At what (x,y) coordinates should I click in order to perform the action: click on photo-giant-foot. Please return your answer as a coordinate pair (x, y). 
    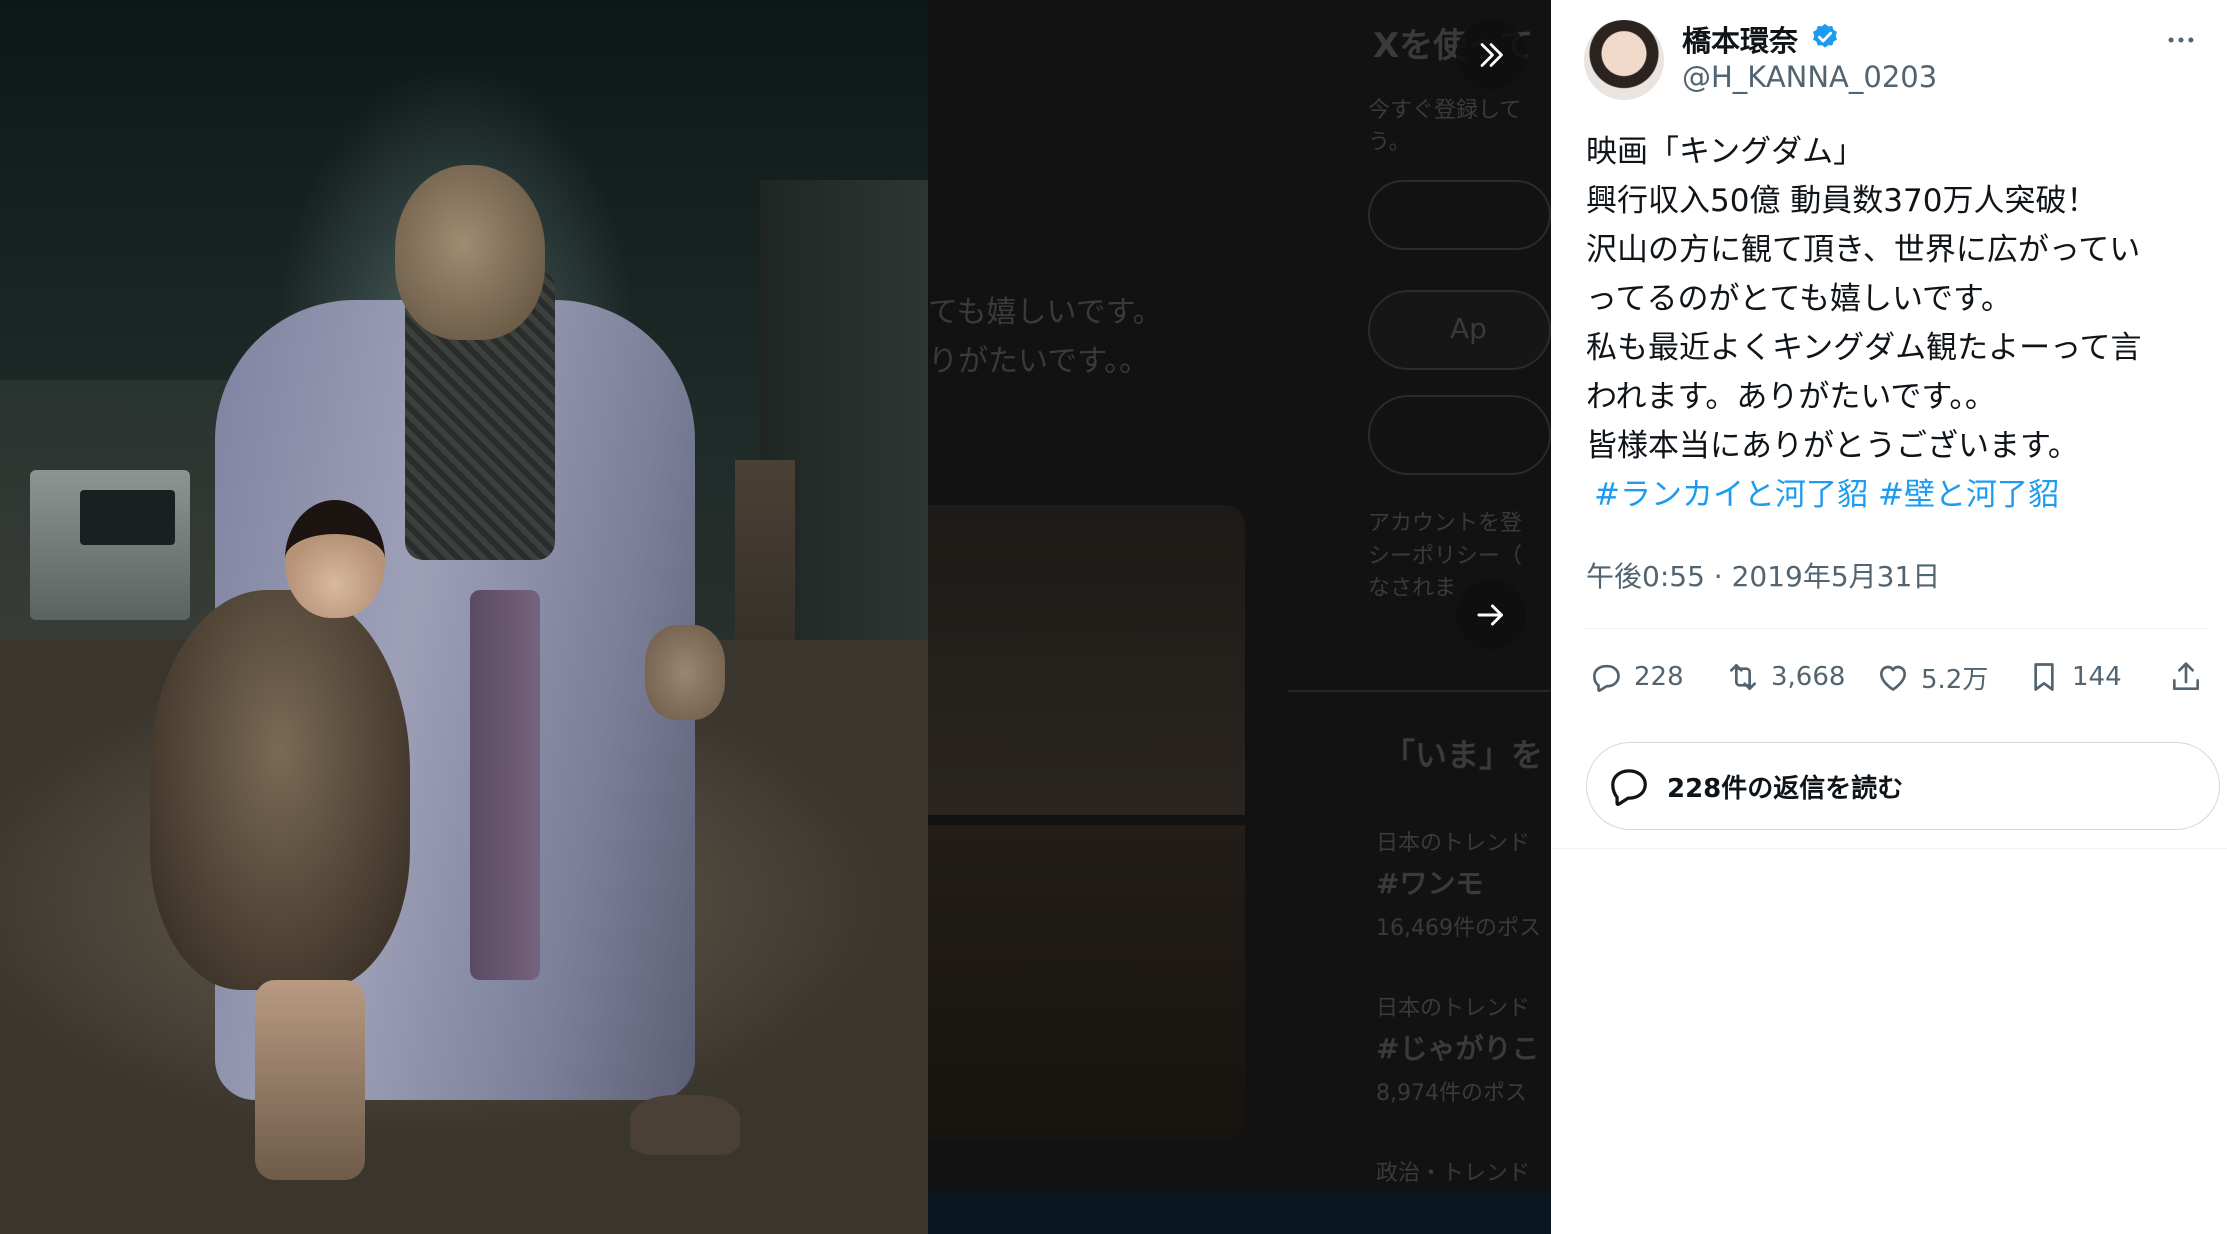
    Looking at the image, I should click on (685, 1125).